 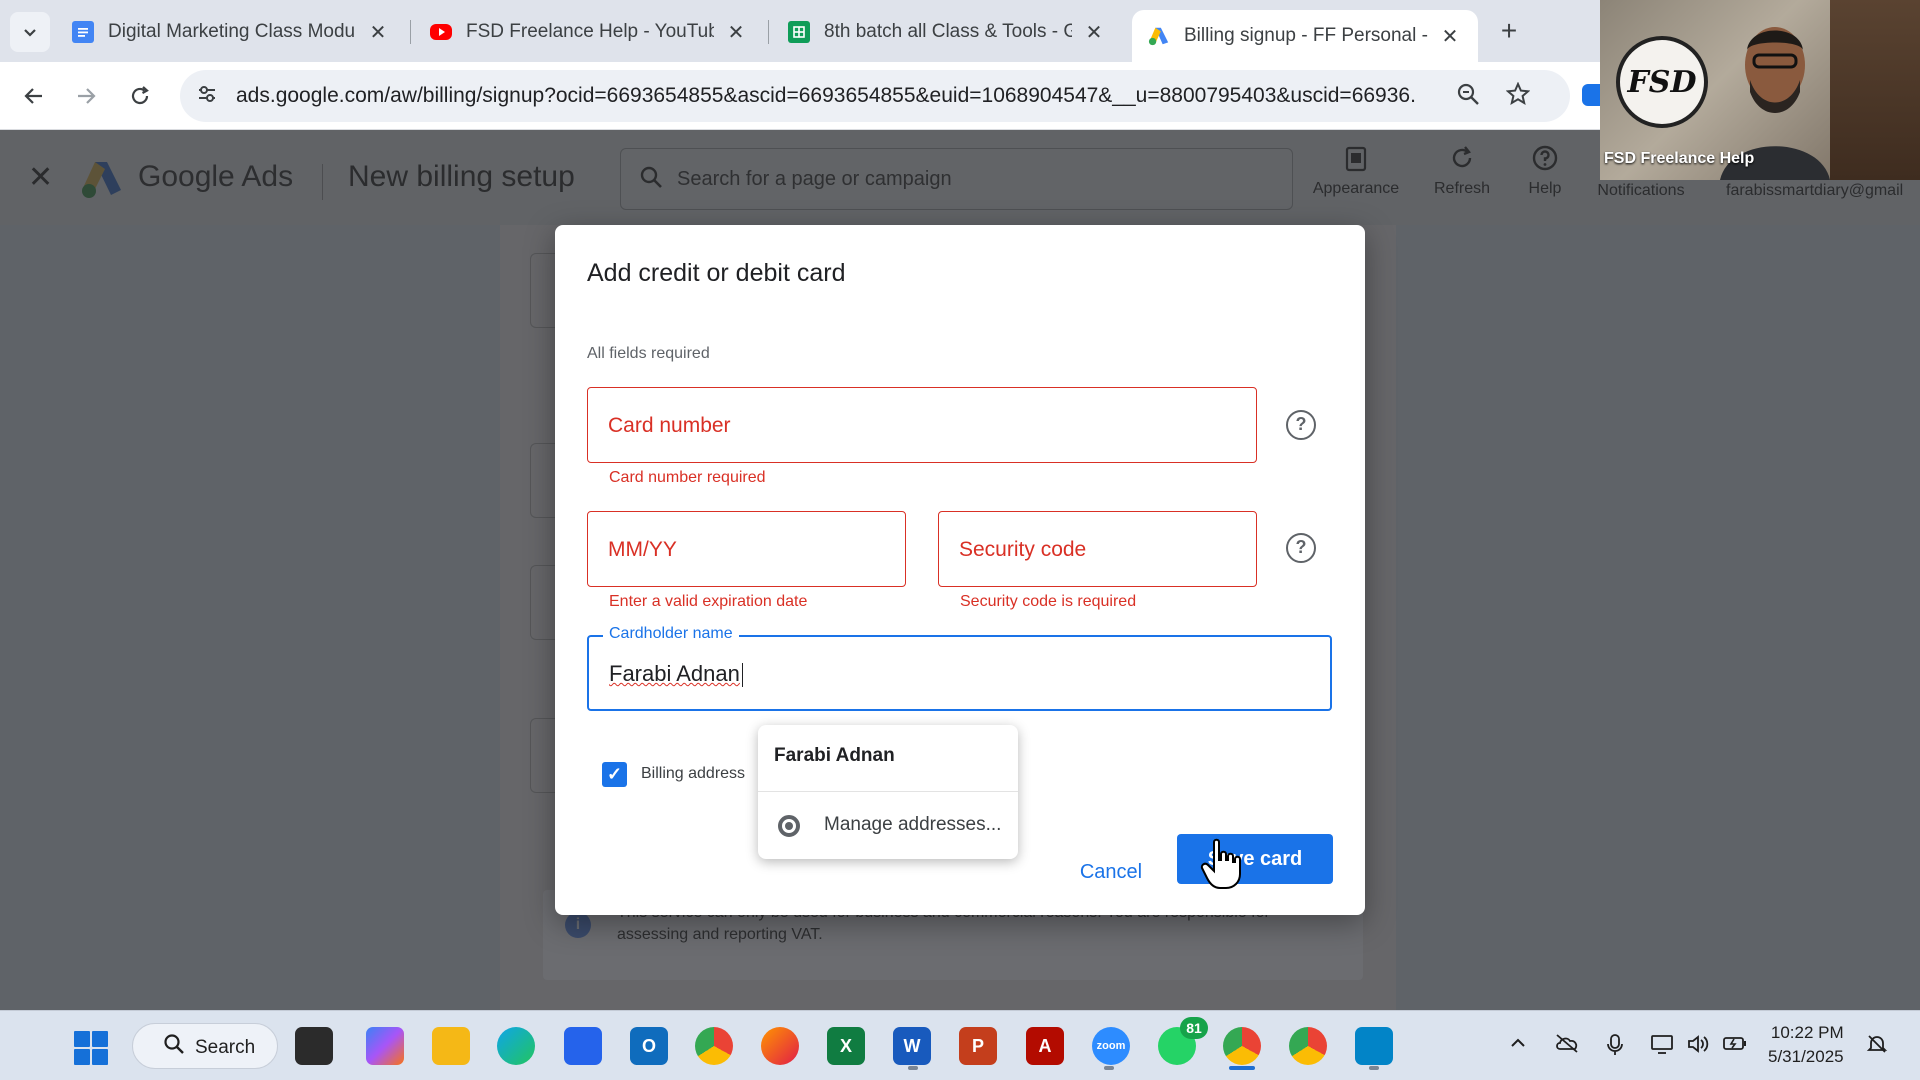 I want to click on security-code-error: Security code is required, so click(x=1048, y=601).